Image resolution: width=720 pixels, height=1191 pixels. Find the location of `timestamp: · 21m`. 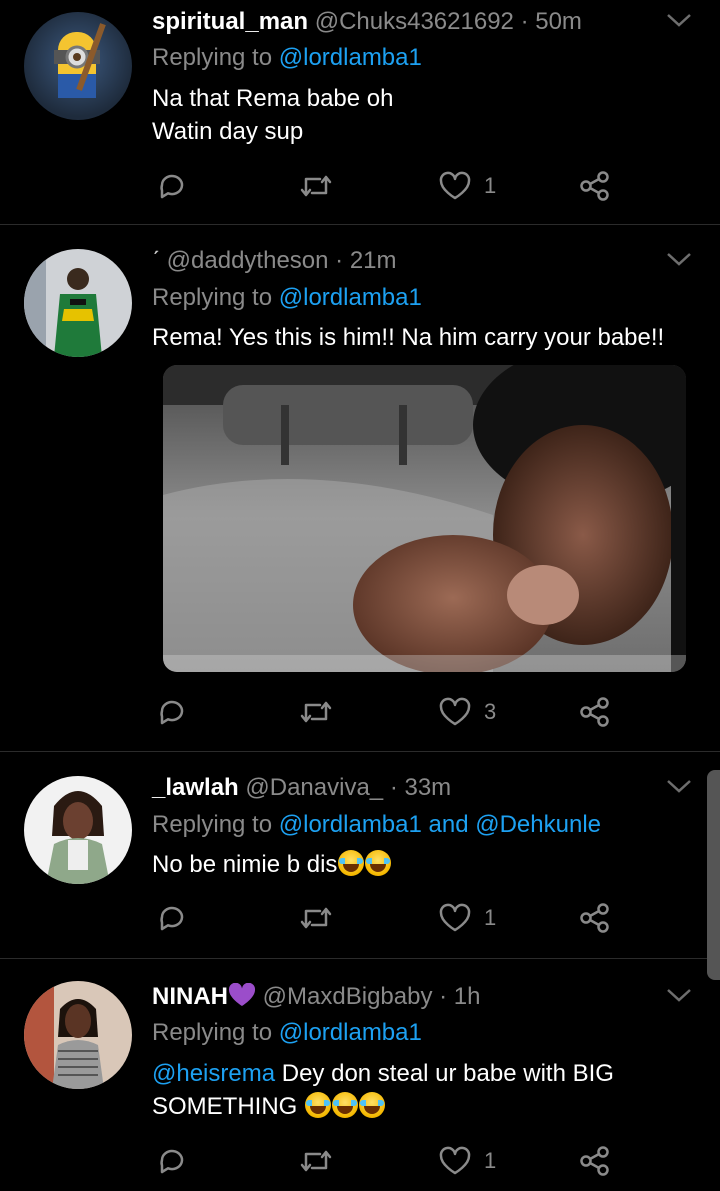

timestamp: · 21m is located at coordinates (366, 260).